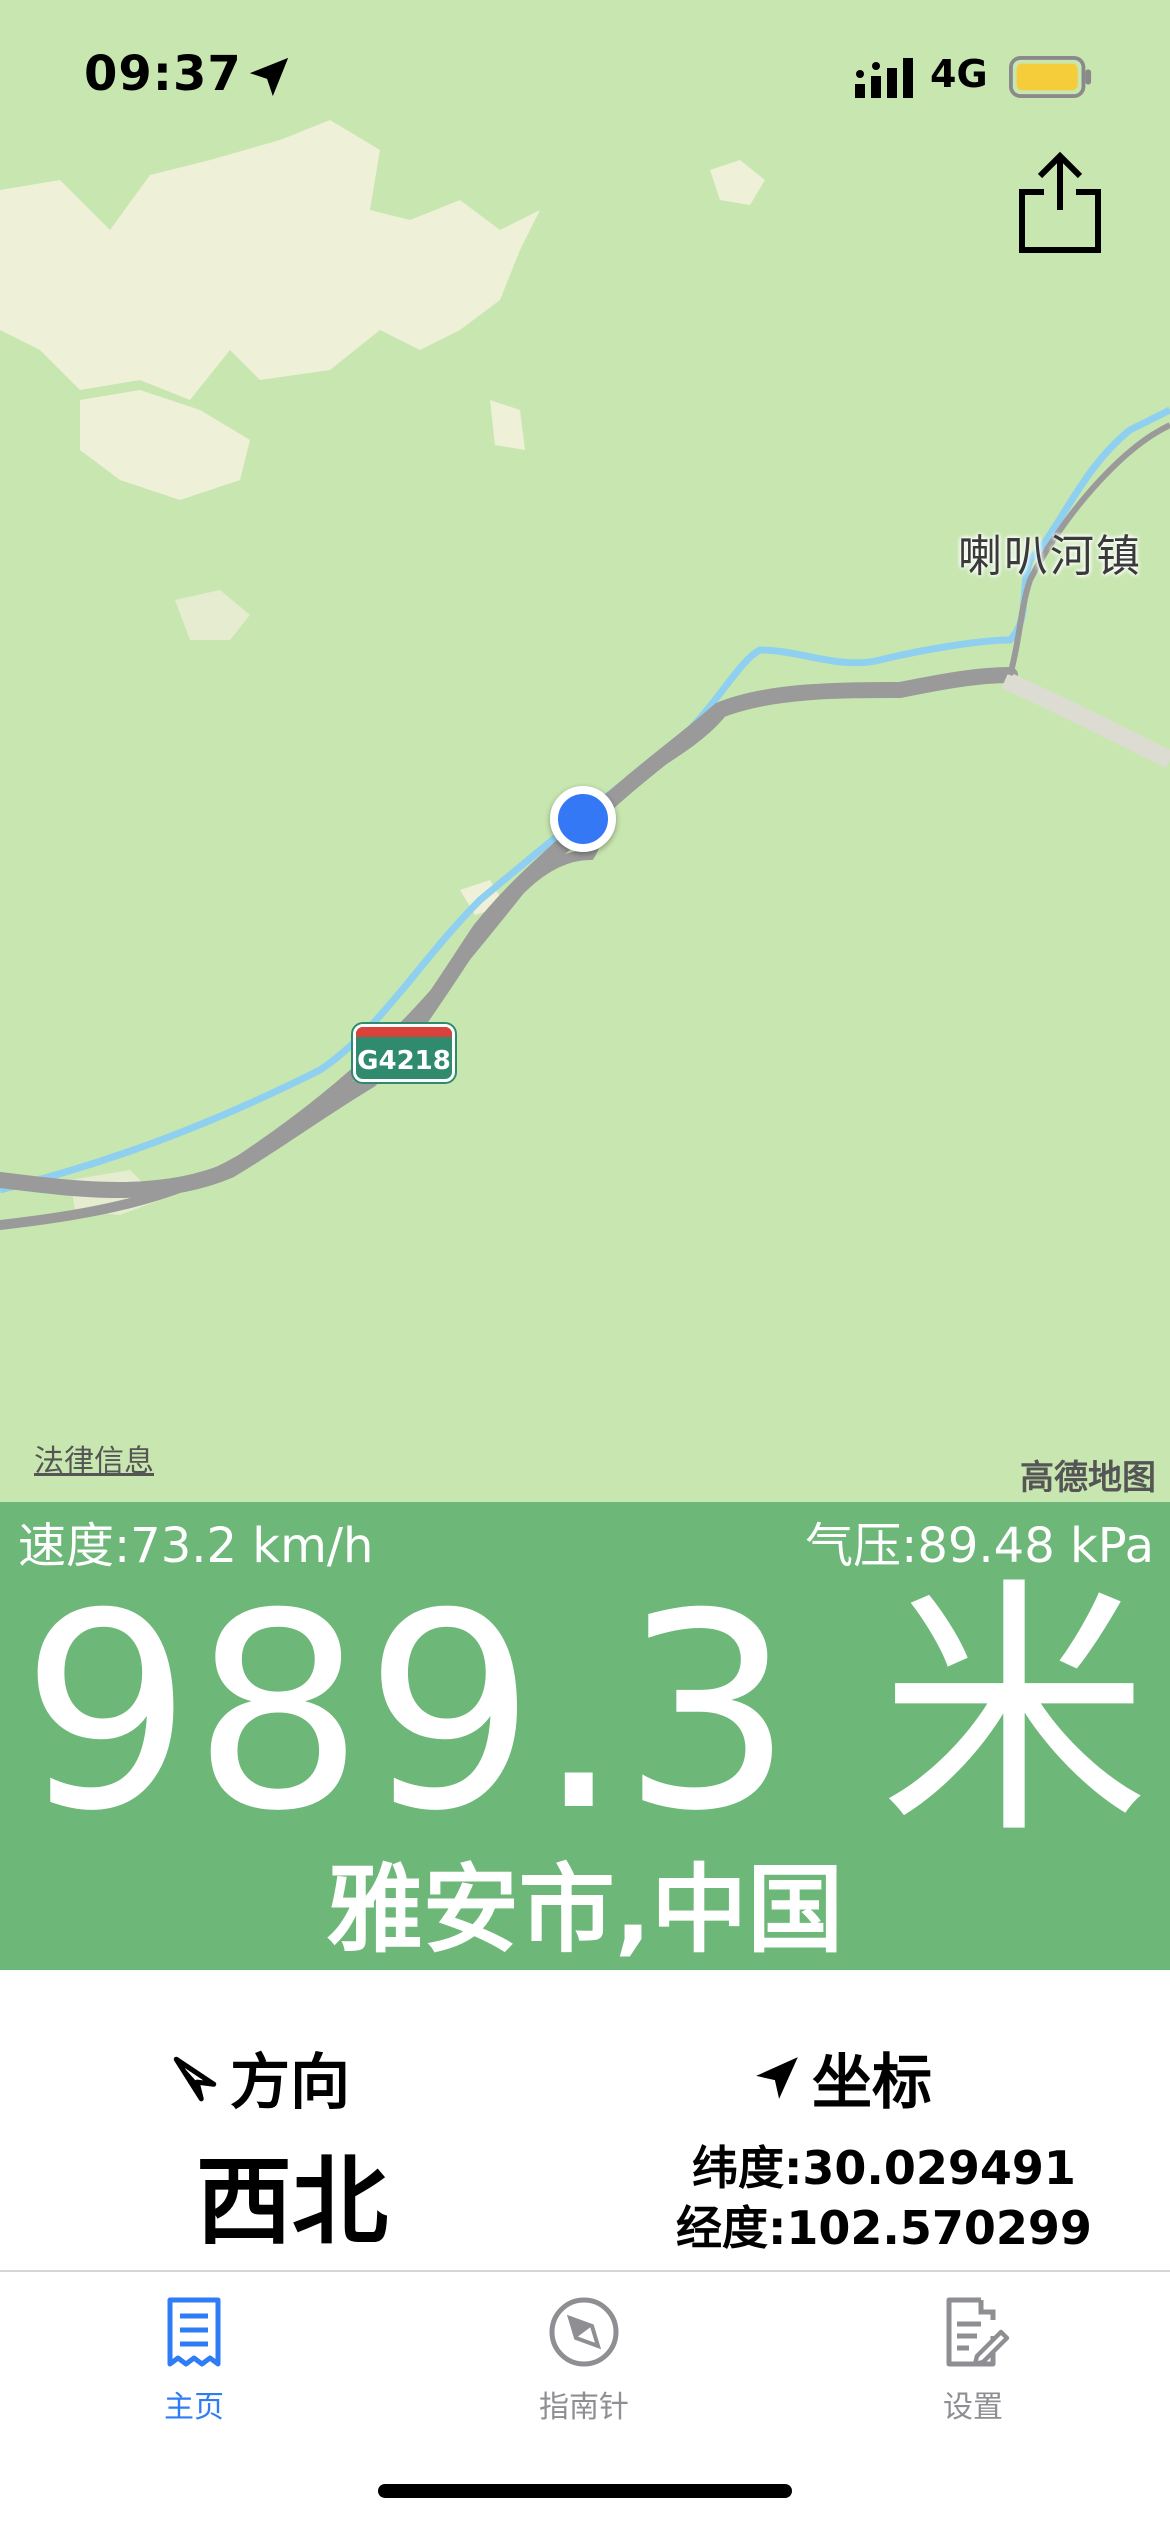 Image resolution: width=1170 pixels, height=2534 pixels. I want to click on tab-home-label: 主页, so click(194, 2407).